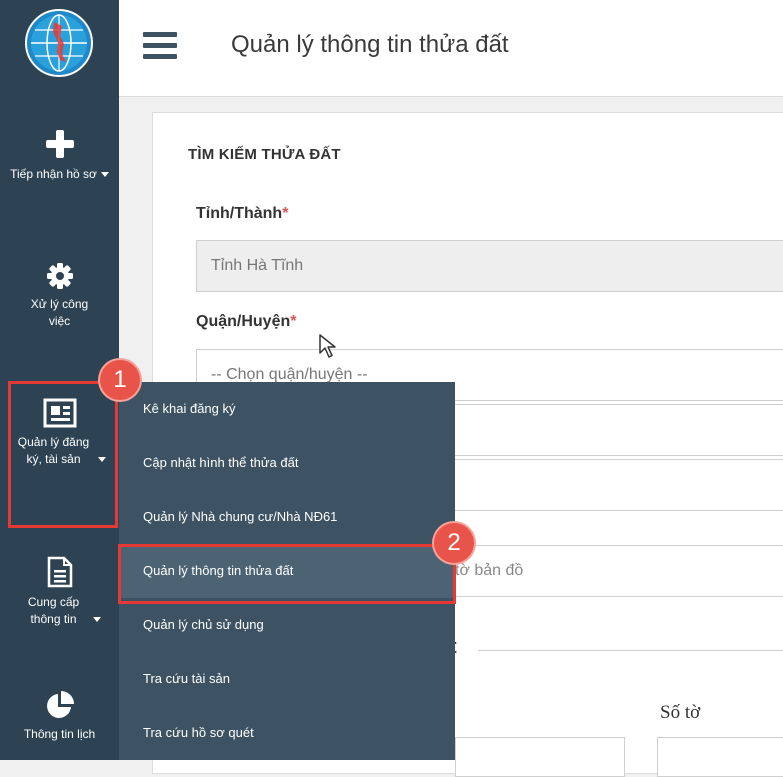  What do you see at coordinates (630, 650) in the screenshot?
I see `section-divider` at bounding box center [630, 650].